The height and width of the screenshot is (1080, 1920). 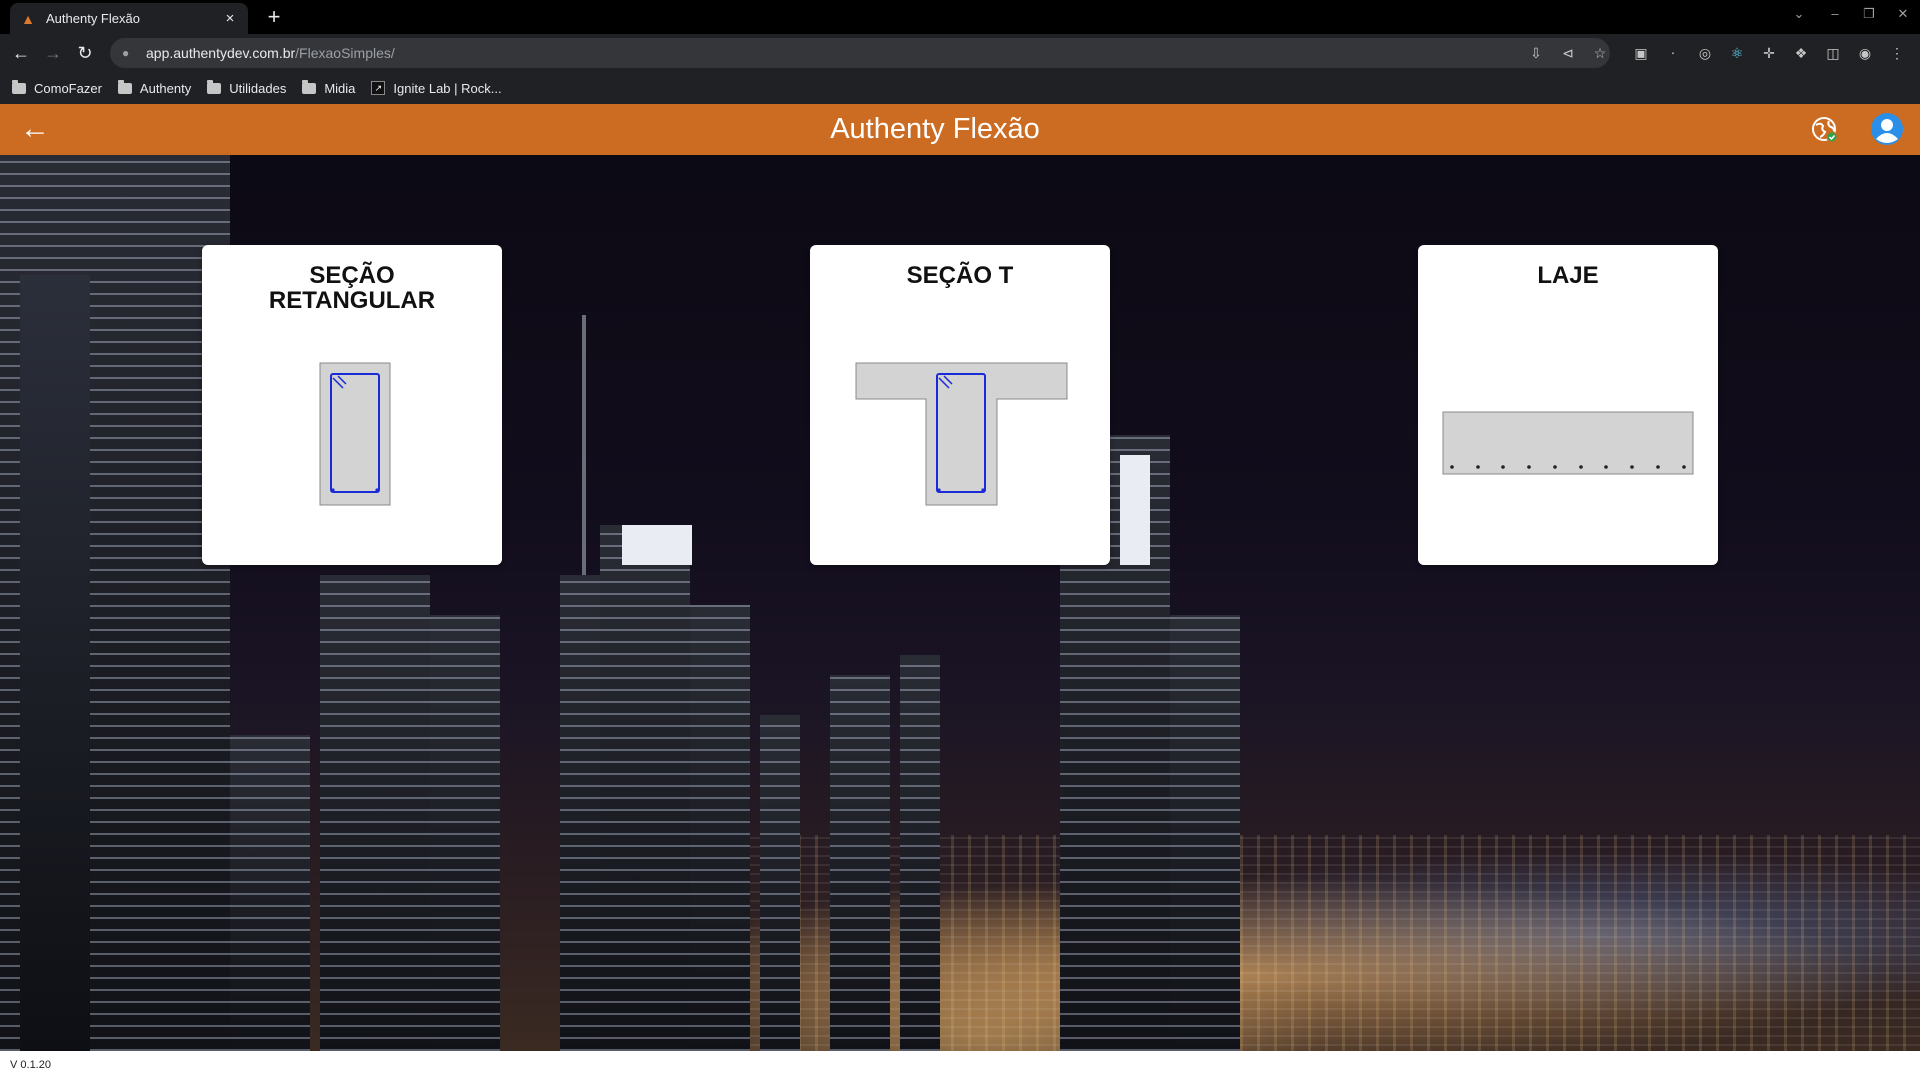 What do you see at coordinates (21, 53) in the screenshot?
I see `back-nav-icon: ←` at bounding box center [21, 53].